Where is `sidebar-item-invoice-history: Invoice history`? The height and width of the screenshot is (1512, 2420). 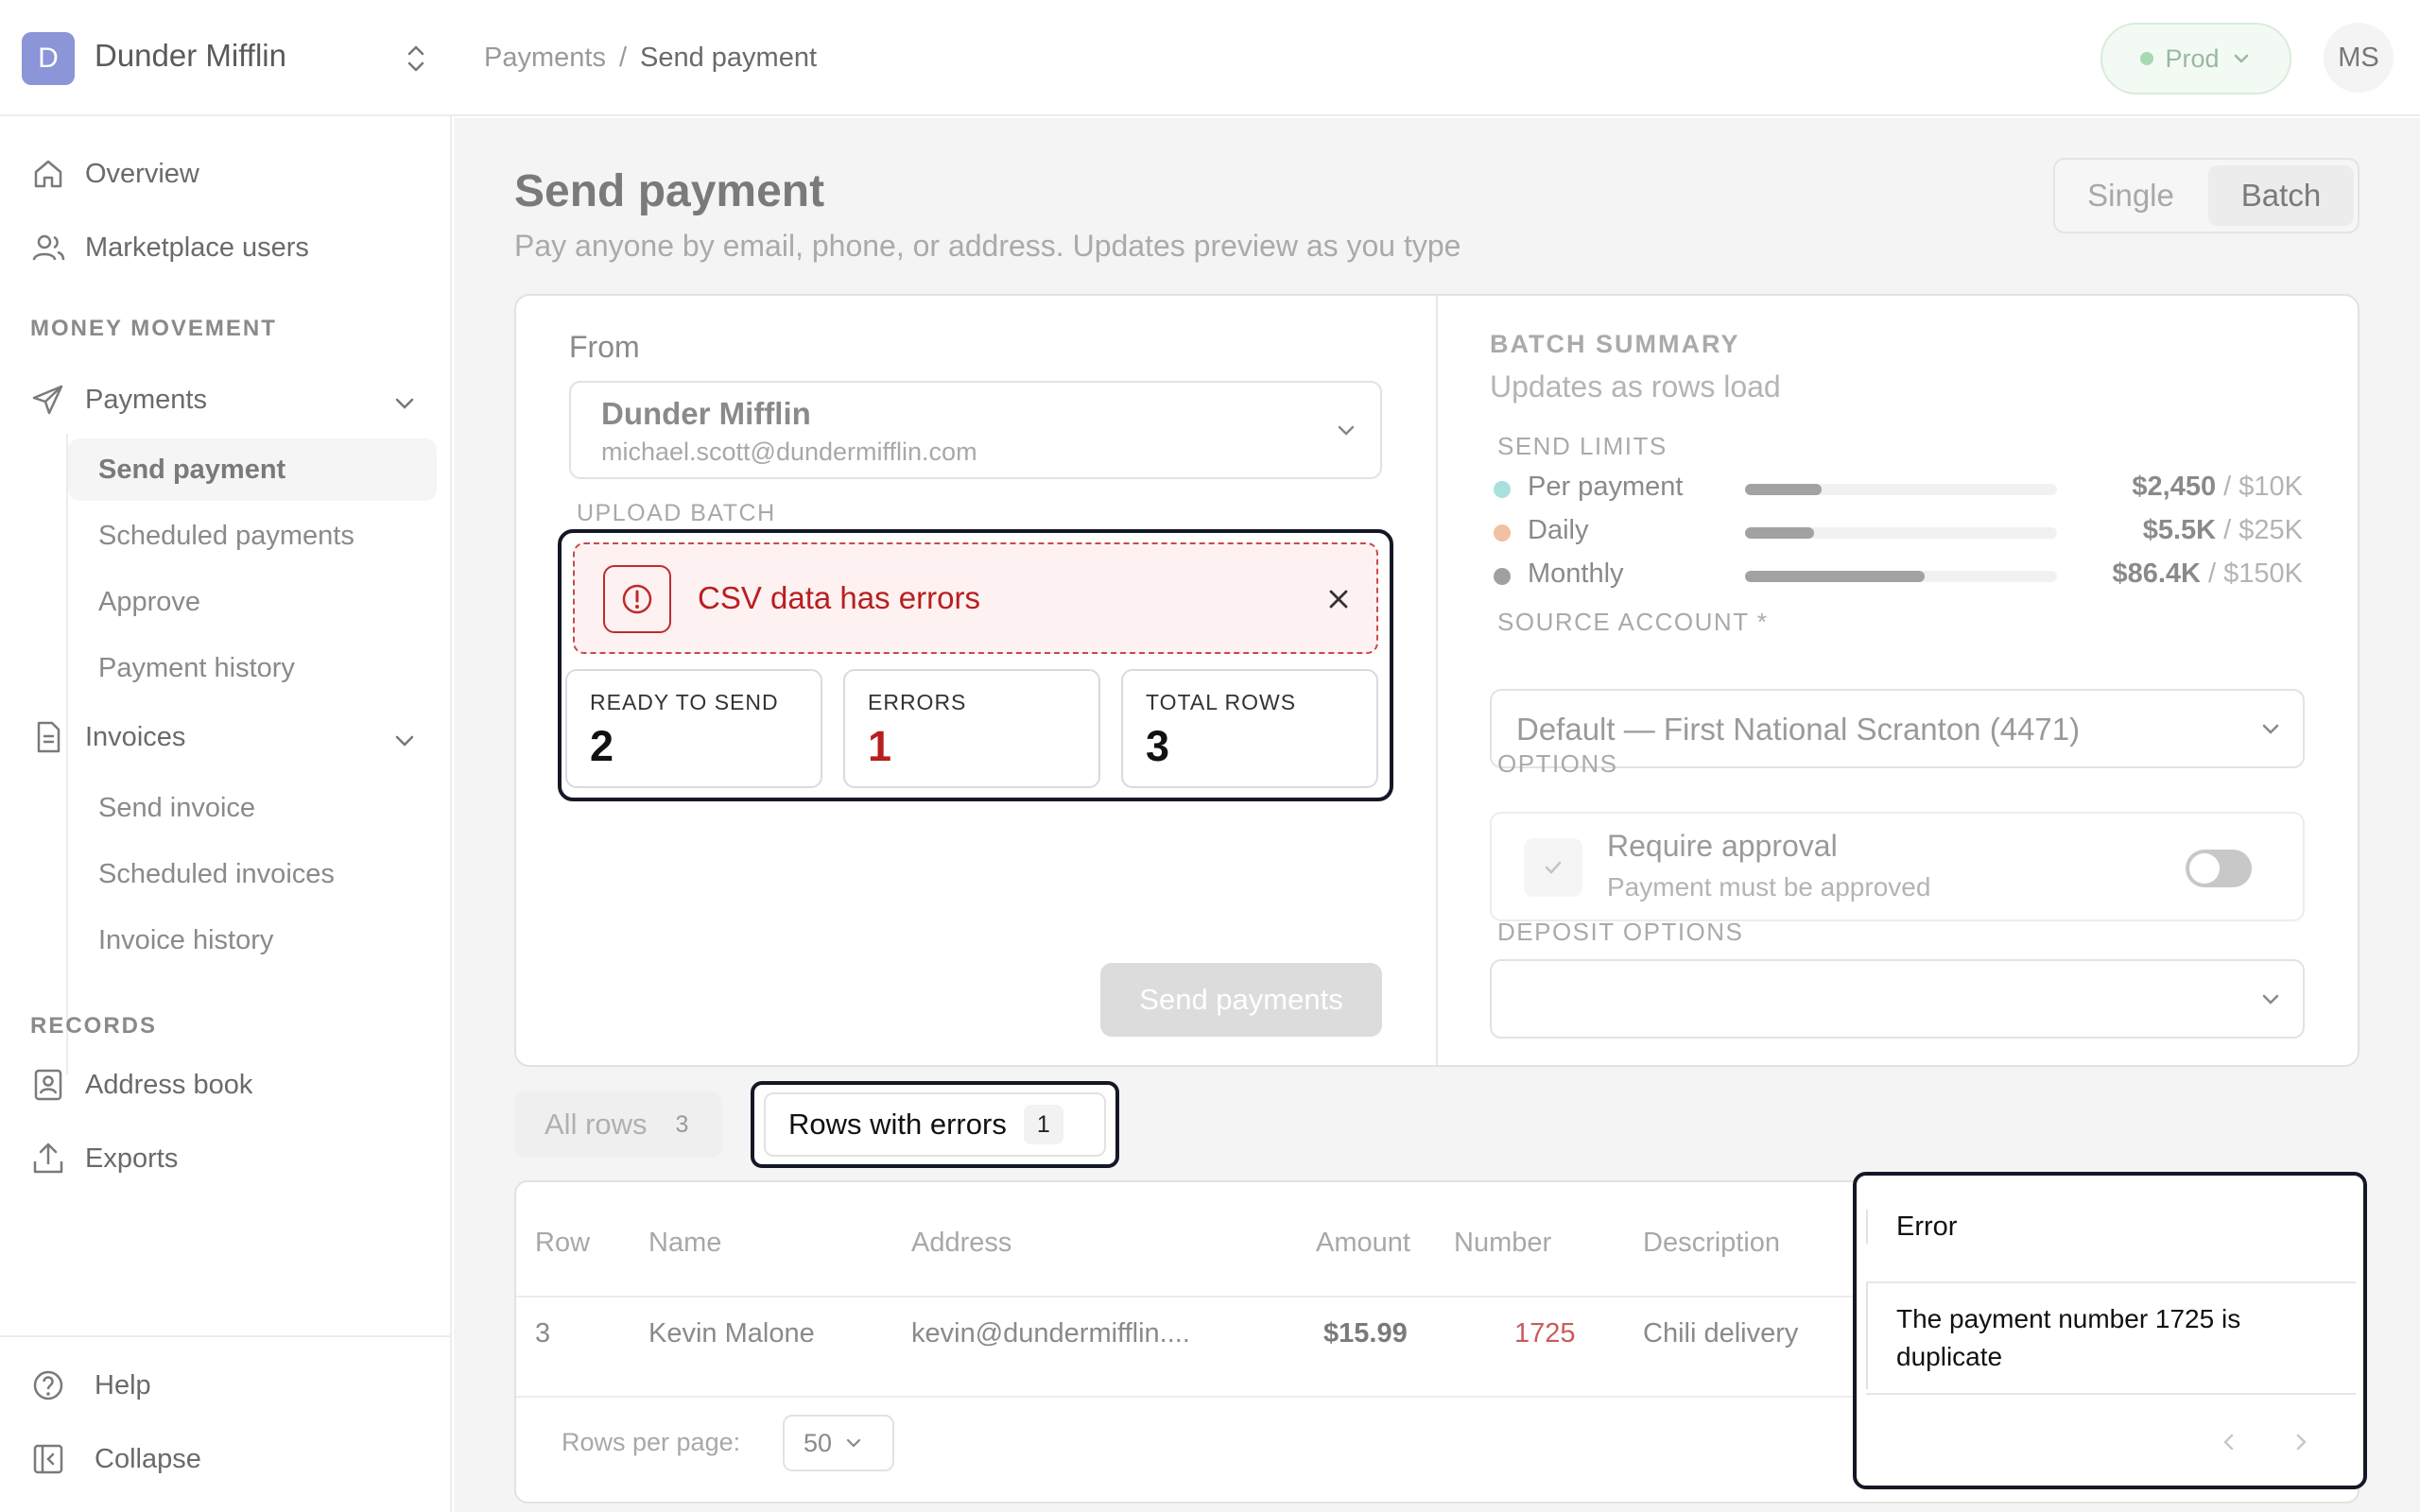
sidebar-item-invoice-history: Invoice history is located at coordinates (185, 940).